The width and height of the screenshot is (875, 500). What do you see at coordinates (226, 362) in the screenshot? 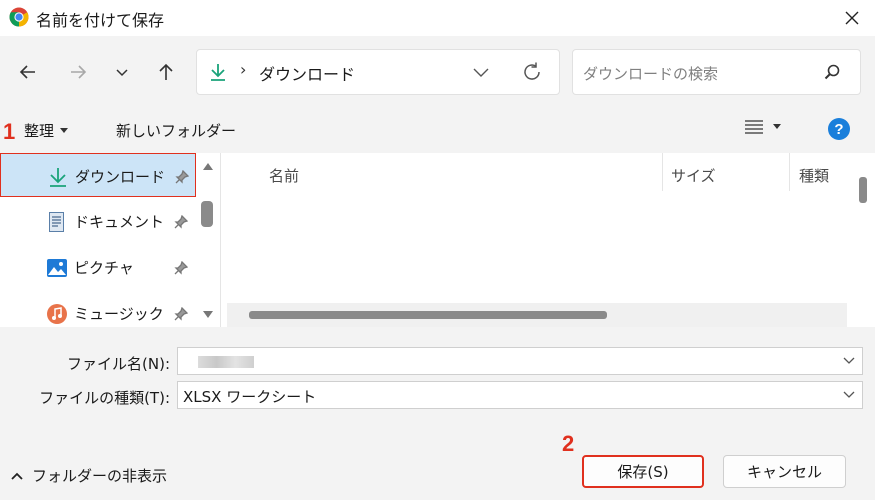
I see `redacted-filename` at bounding box center [226, 362].